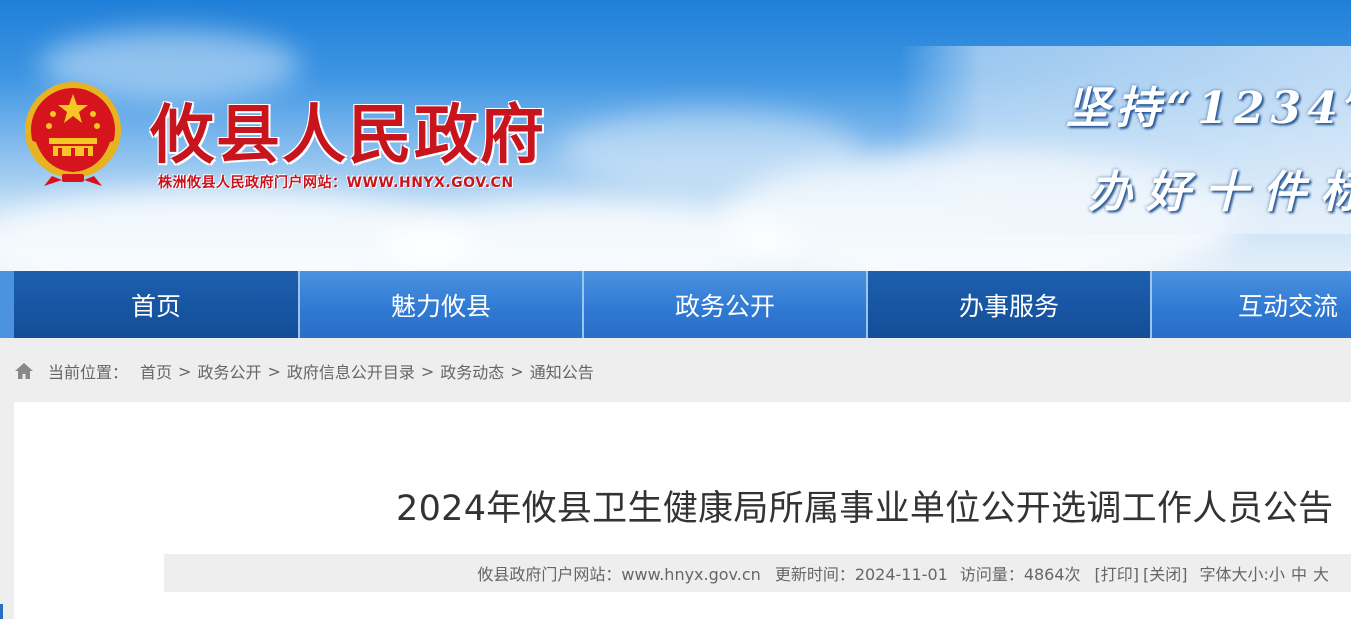  Describe the element at coordinates (1010, 304) in the screenshot. I see `nav-item-services: 办事服务` at that location.